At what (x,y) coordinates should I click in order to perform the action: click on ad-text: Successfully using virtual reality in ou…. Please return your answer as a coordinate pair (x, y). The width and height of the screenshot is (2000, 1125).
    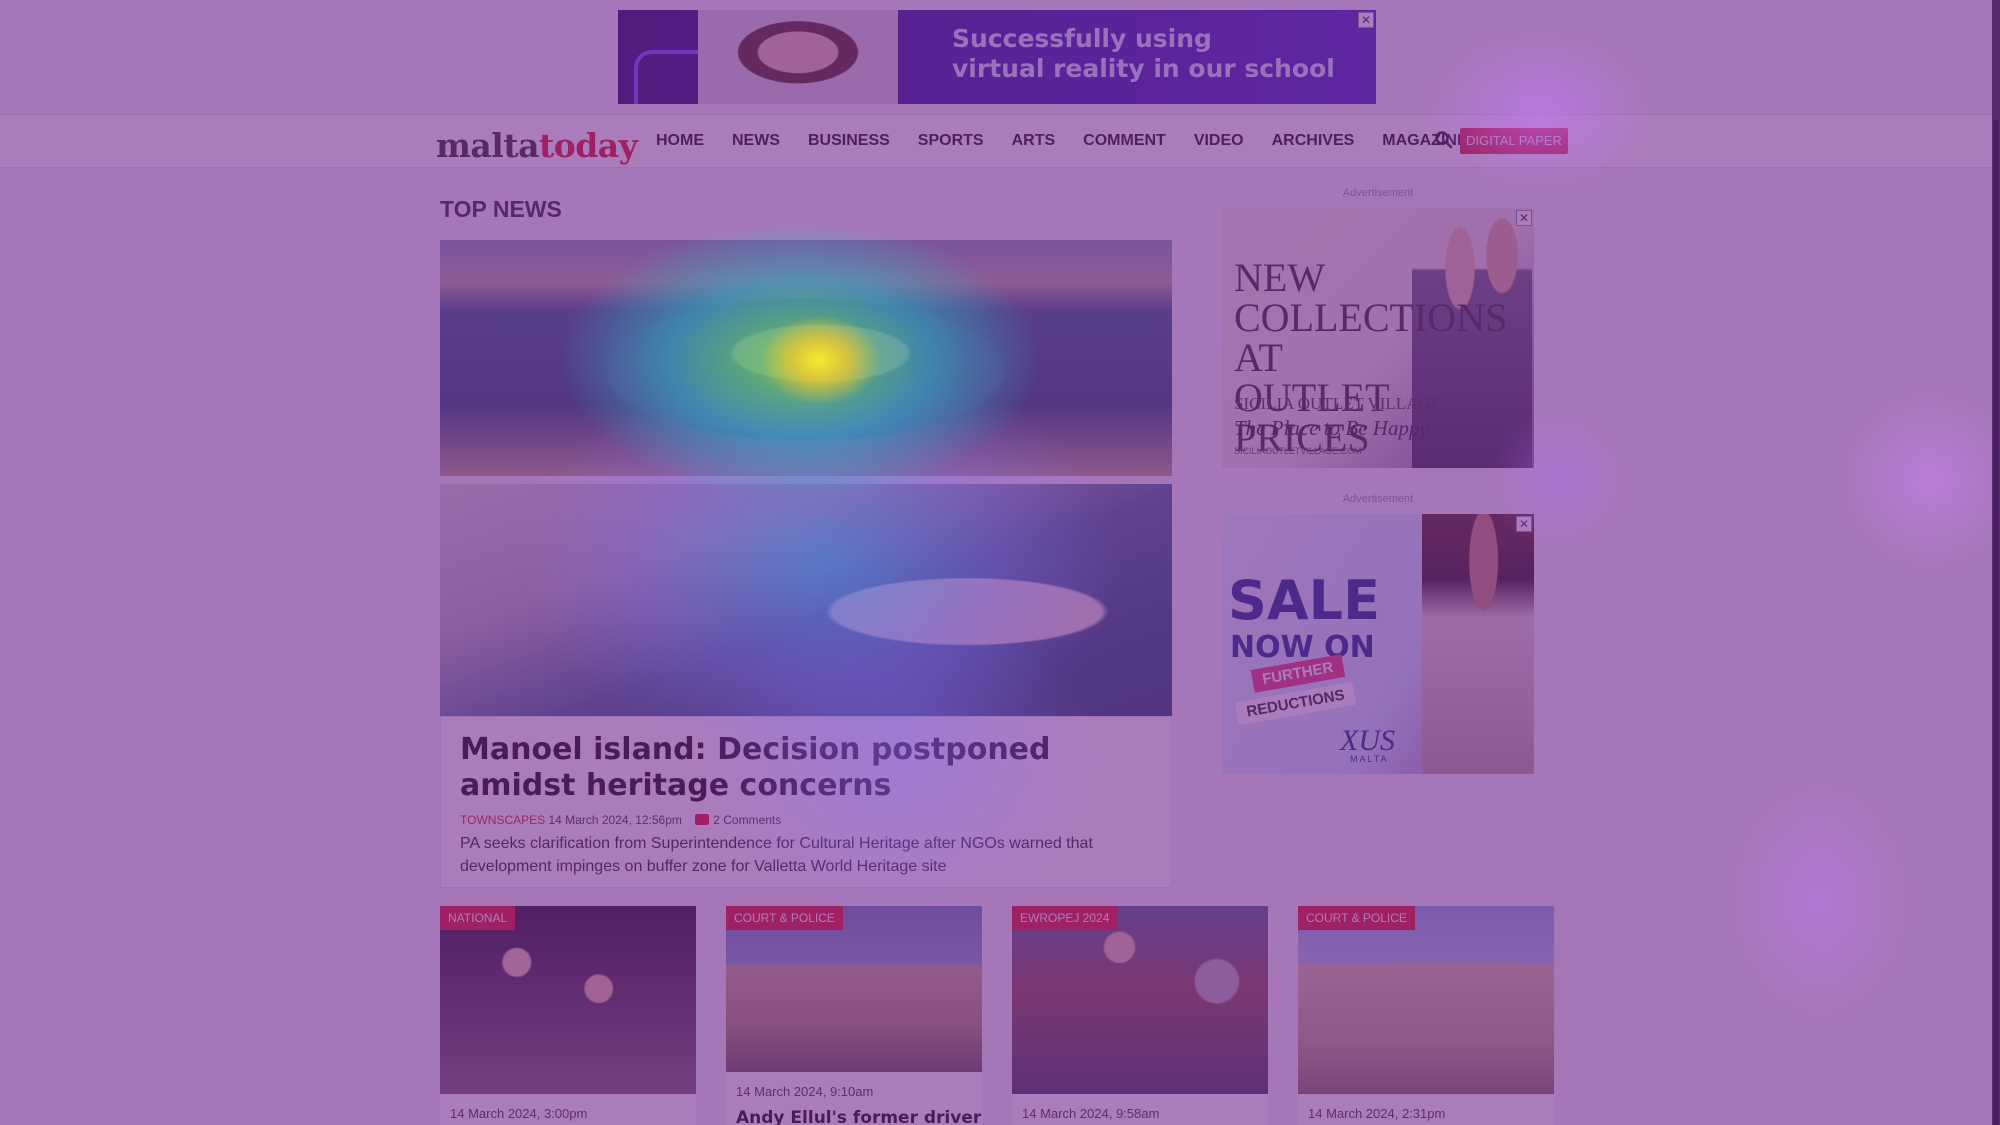
    Looking at the image, I should click on (1152, 54).